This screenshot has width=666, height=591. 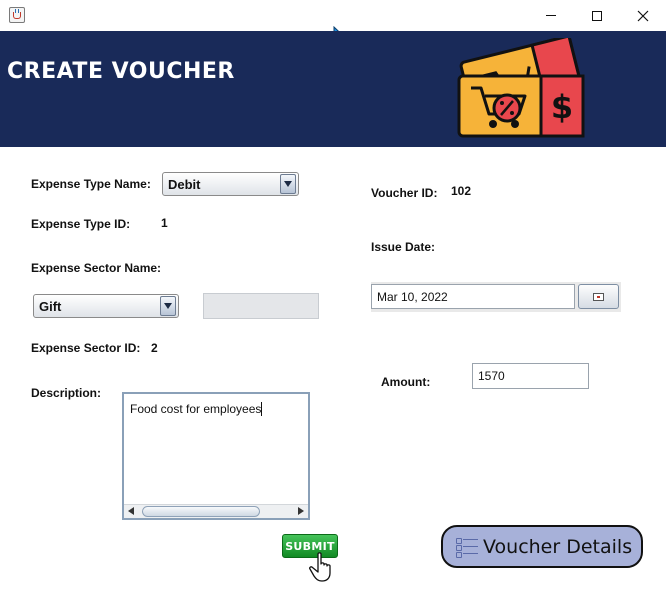 I want to click on minimize-icon, so click(x=551, y=15).